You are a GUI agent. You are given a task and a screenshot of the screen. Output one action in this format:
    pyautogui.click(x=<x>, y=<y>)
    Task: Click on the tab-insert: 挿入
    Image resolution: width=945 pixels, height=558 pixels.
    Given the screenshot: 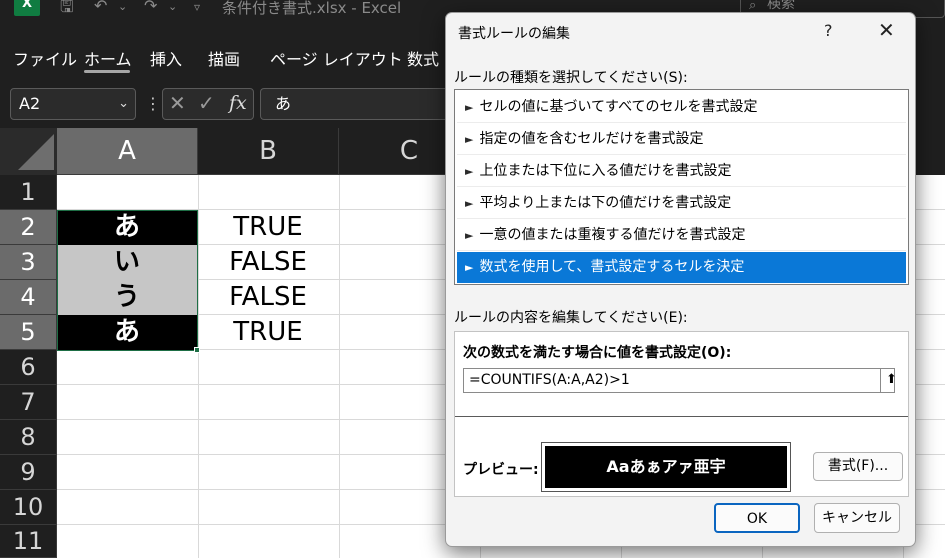 What is the action you would take?
    pyautogui.click(x=166, y=58)
    